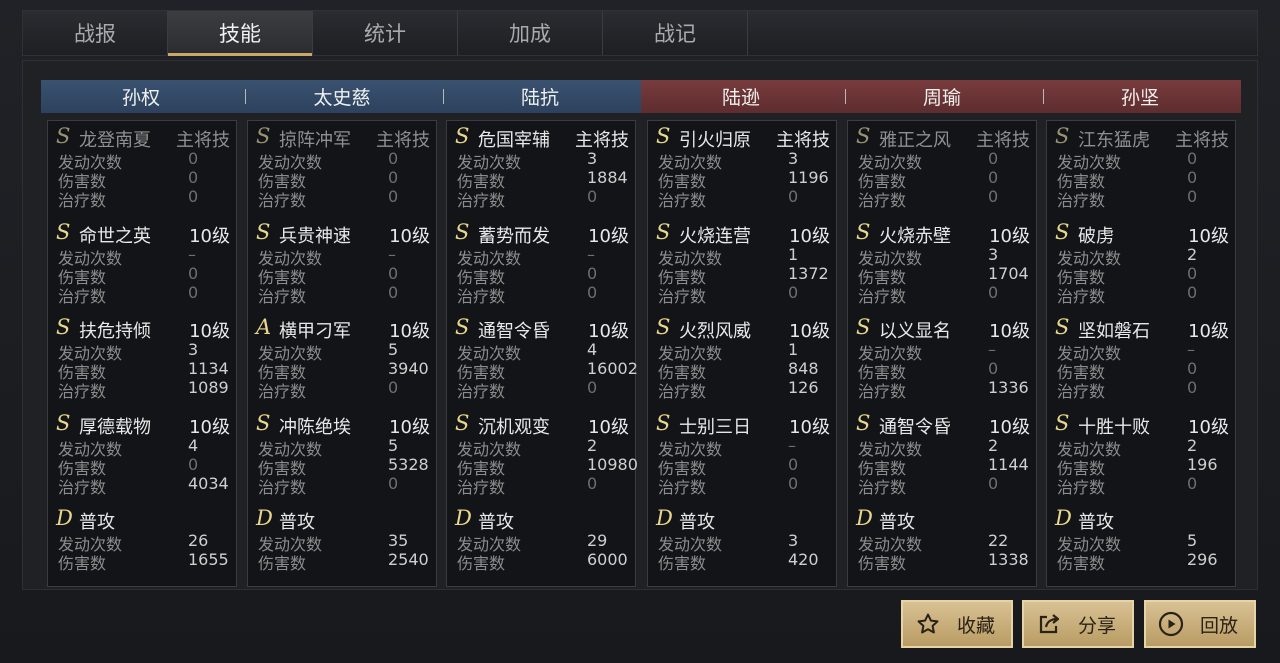 The height and width of the screenshot is (663, 1280). What do you see at coordinates (541, 233) in the screenshot?
I see `skill-header: S 蓄势而发 10级` at bounding box center [541, 233].